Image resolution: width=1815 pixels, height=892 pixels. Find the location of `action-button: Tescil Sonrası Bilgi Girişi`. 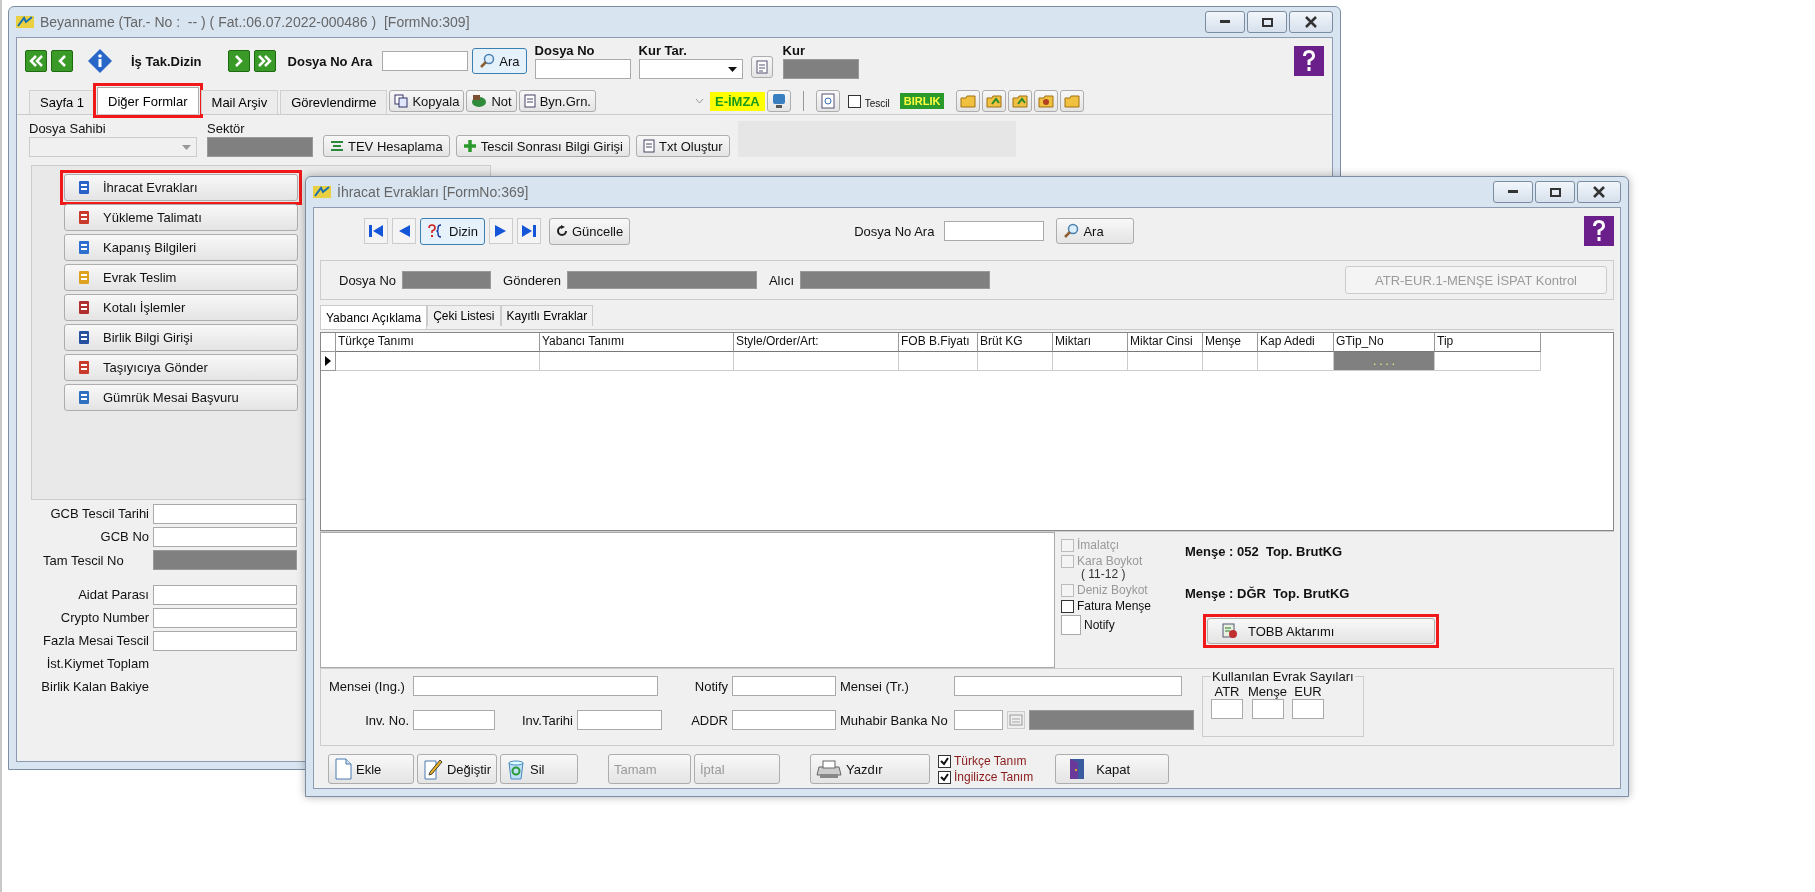

action-button: Tescil Sonrası Bilgi Girişi is located at coordinates (542, 146).